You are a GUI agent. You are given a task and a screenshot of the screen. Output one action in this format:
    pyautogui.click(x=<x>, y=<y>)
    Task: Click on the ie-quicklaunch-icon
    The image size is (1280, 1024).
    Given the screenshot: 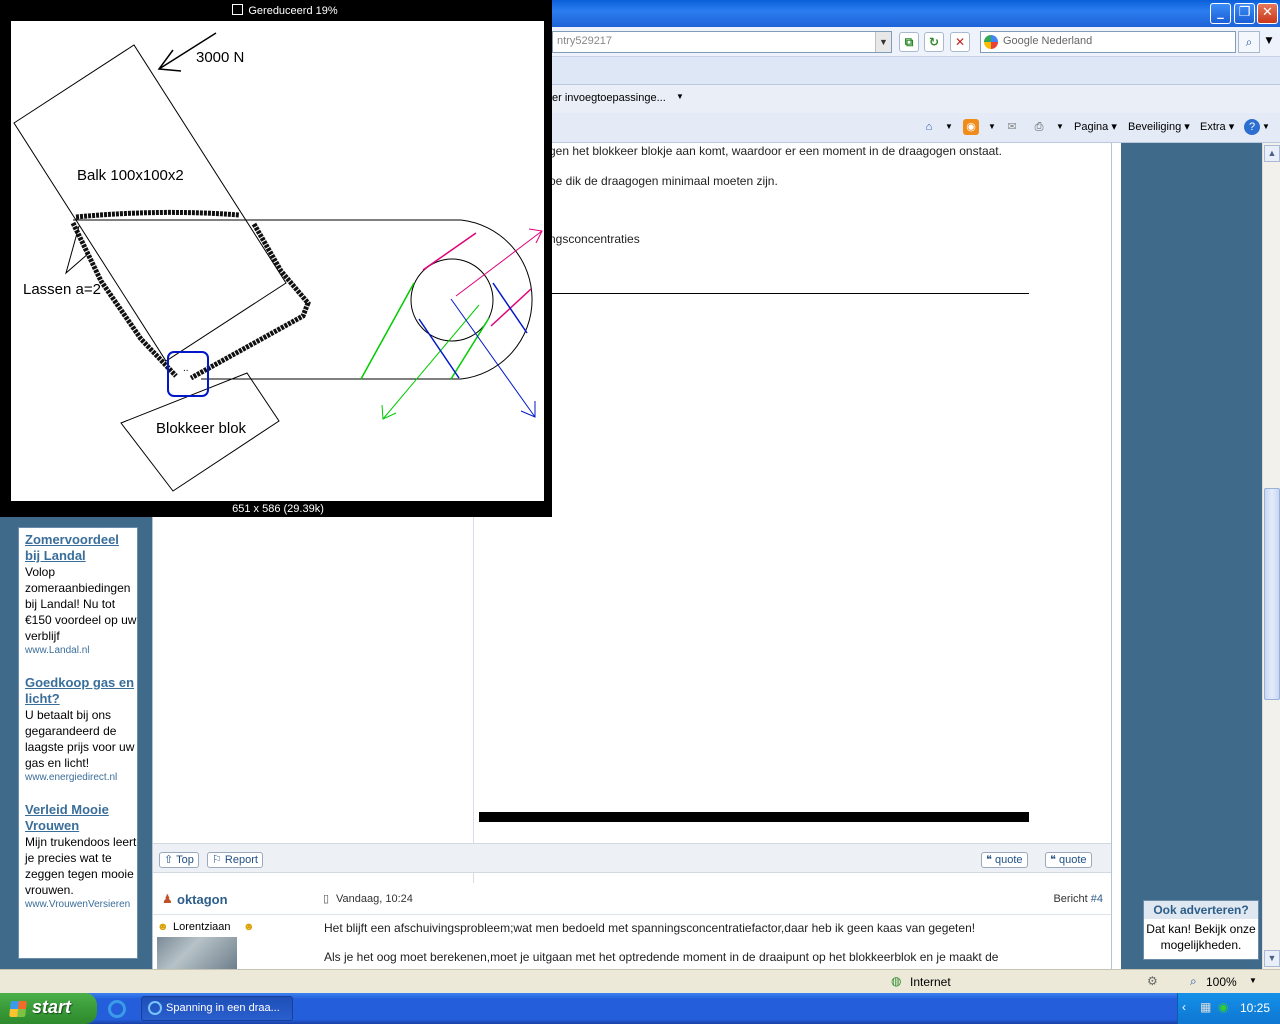 What is the action you would take?
    pyautogui.click(x=117, y=1009)
    